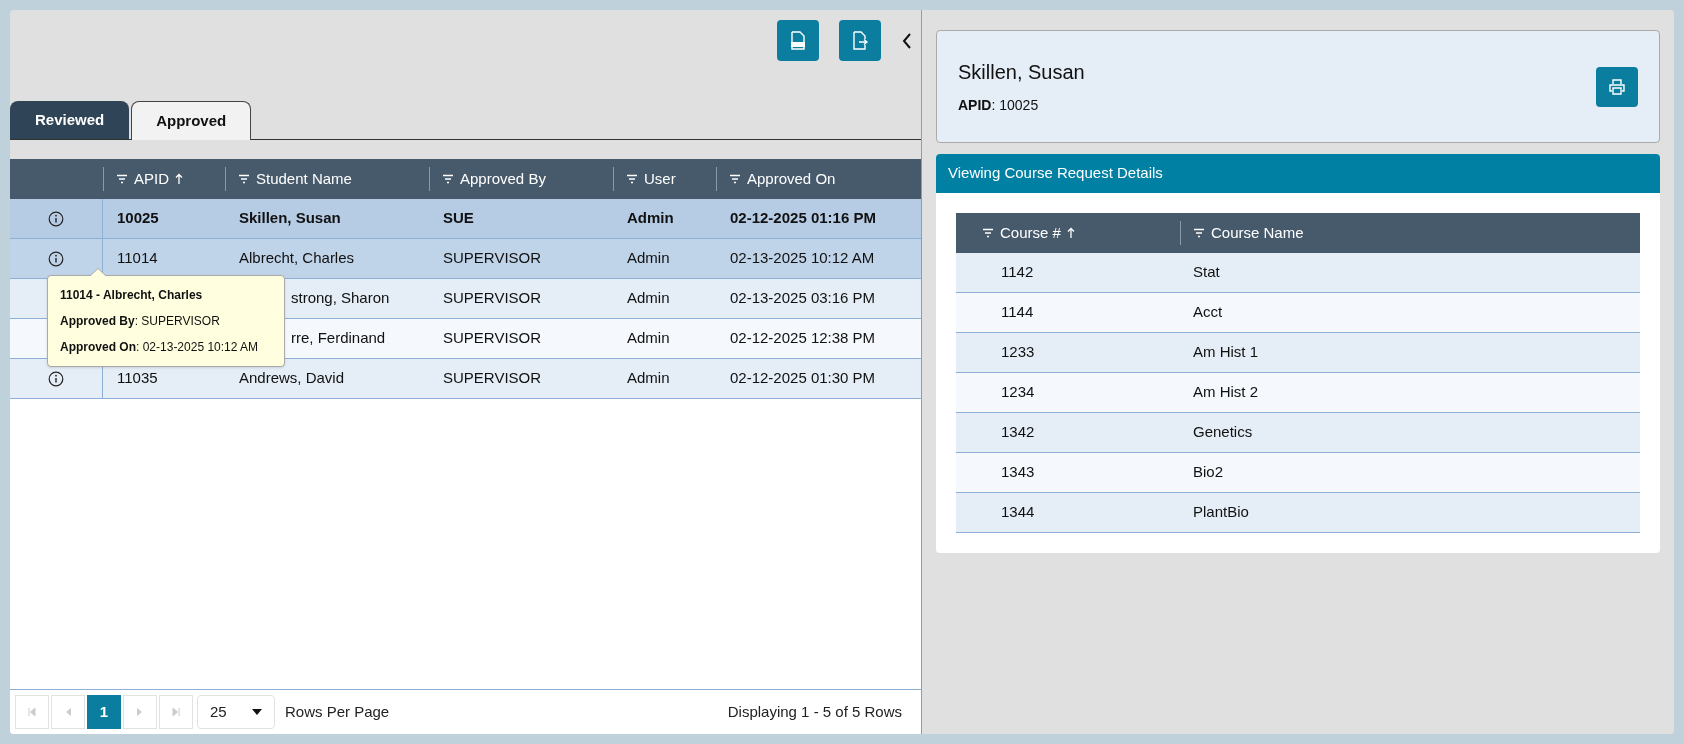  I want to click on table-cell: Bio2, so click(1208, 472).